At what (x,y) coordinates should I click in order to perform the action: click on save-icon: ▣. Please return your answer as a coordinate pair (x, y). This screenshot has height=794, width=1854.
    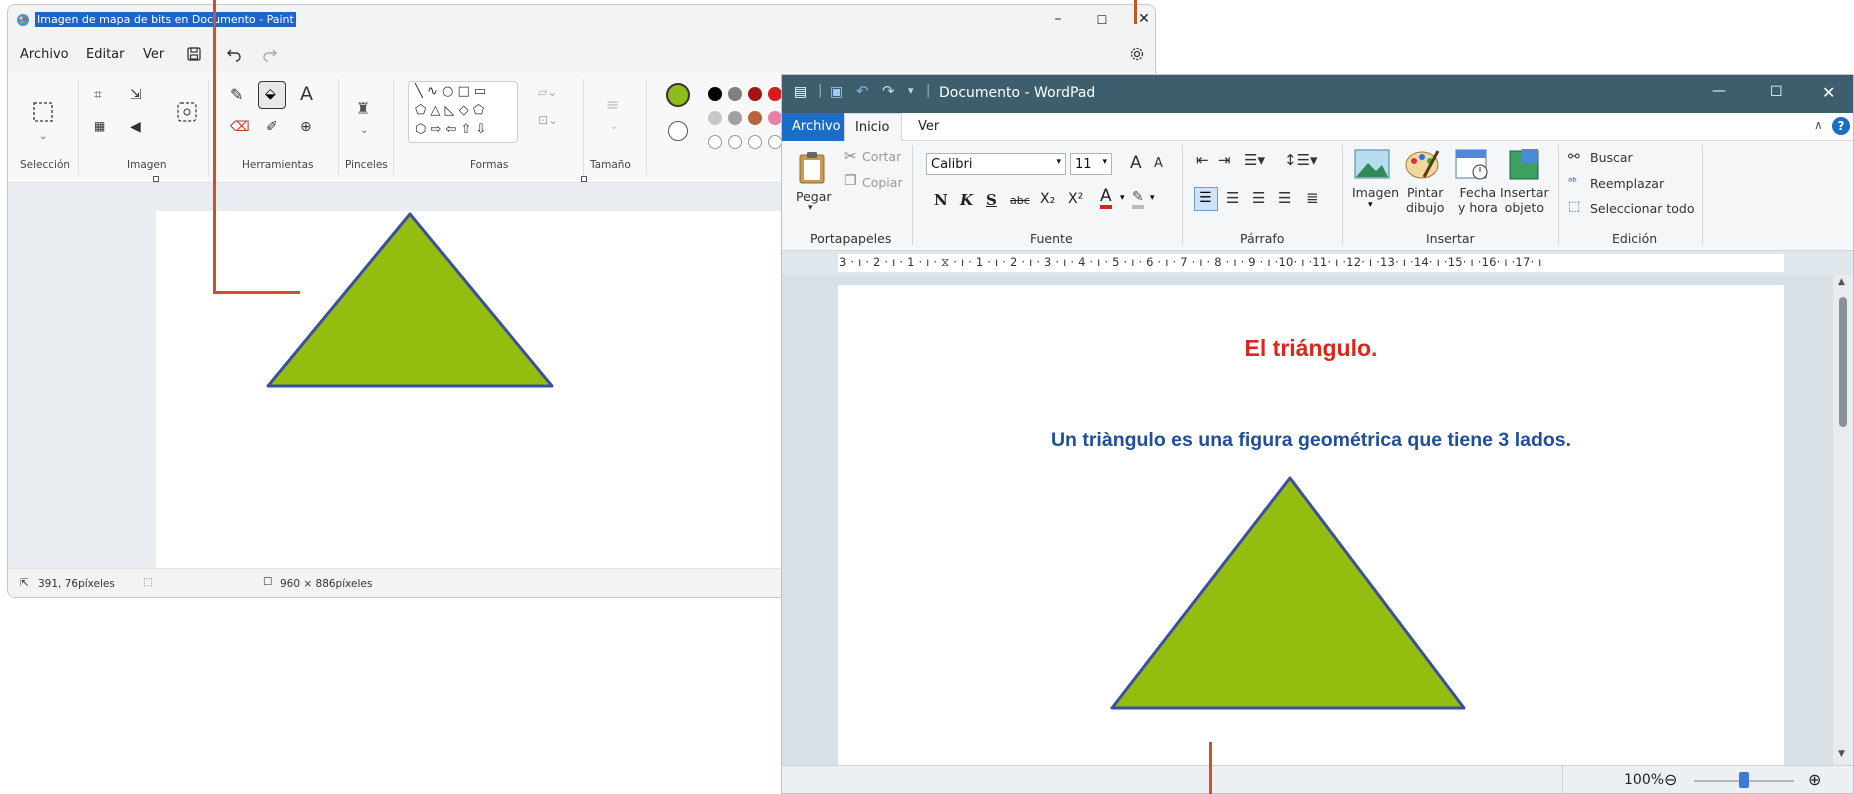
    Looking at the image, I should click on (836, 92).